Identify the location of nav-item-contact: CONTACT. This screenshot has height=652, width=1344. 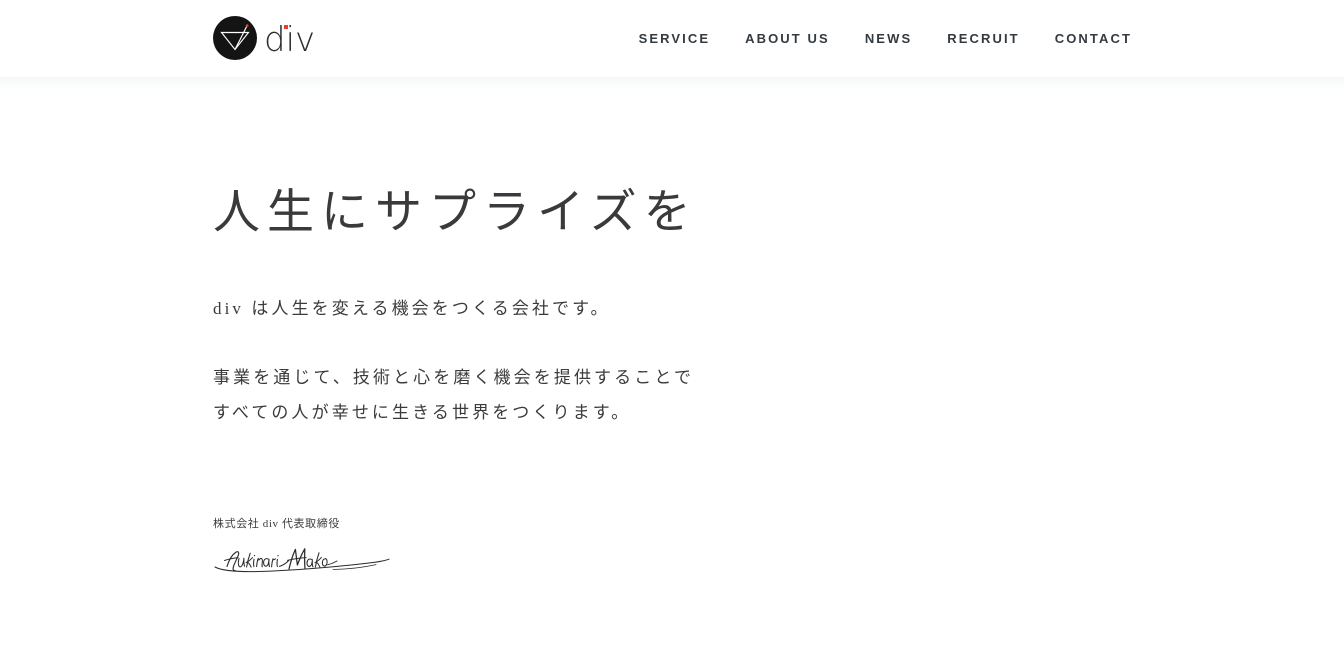
(1093, 38).